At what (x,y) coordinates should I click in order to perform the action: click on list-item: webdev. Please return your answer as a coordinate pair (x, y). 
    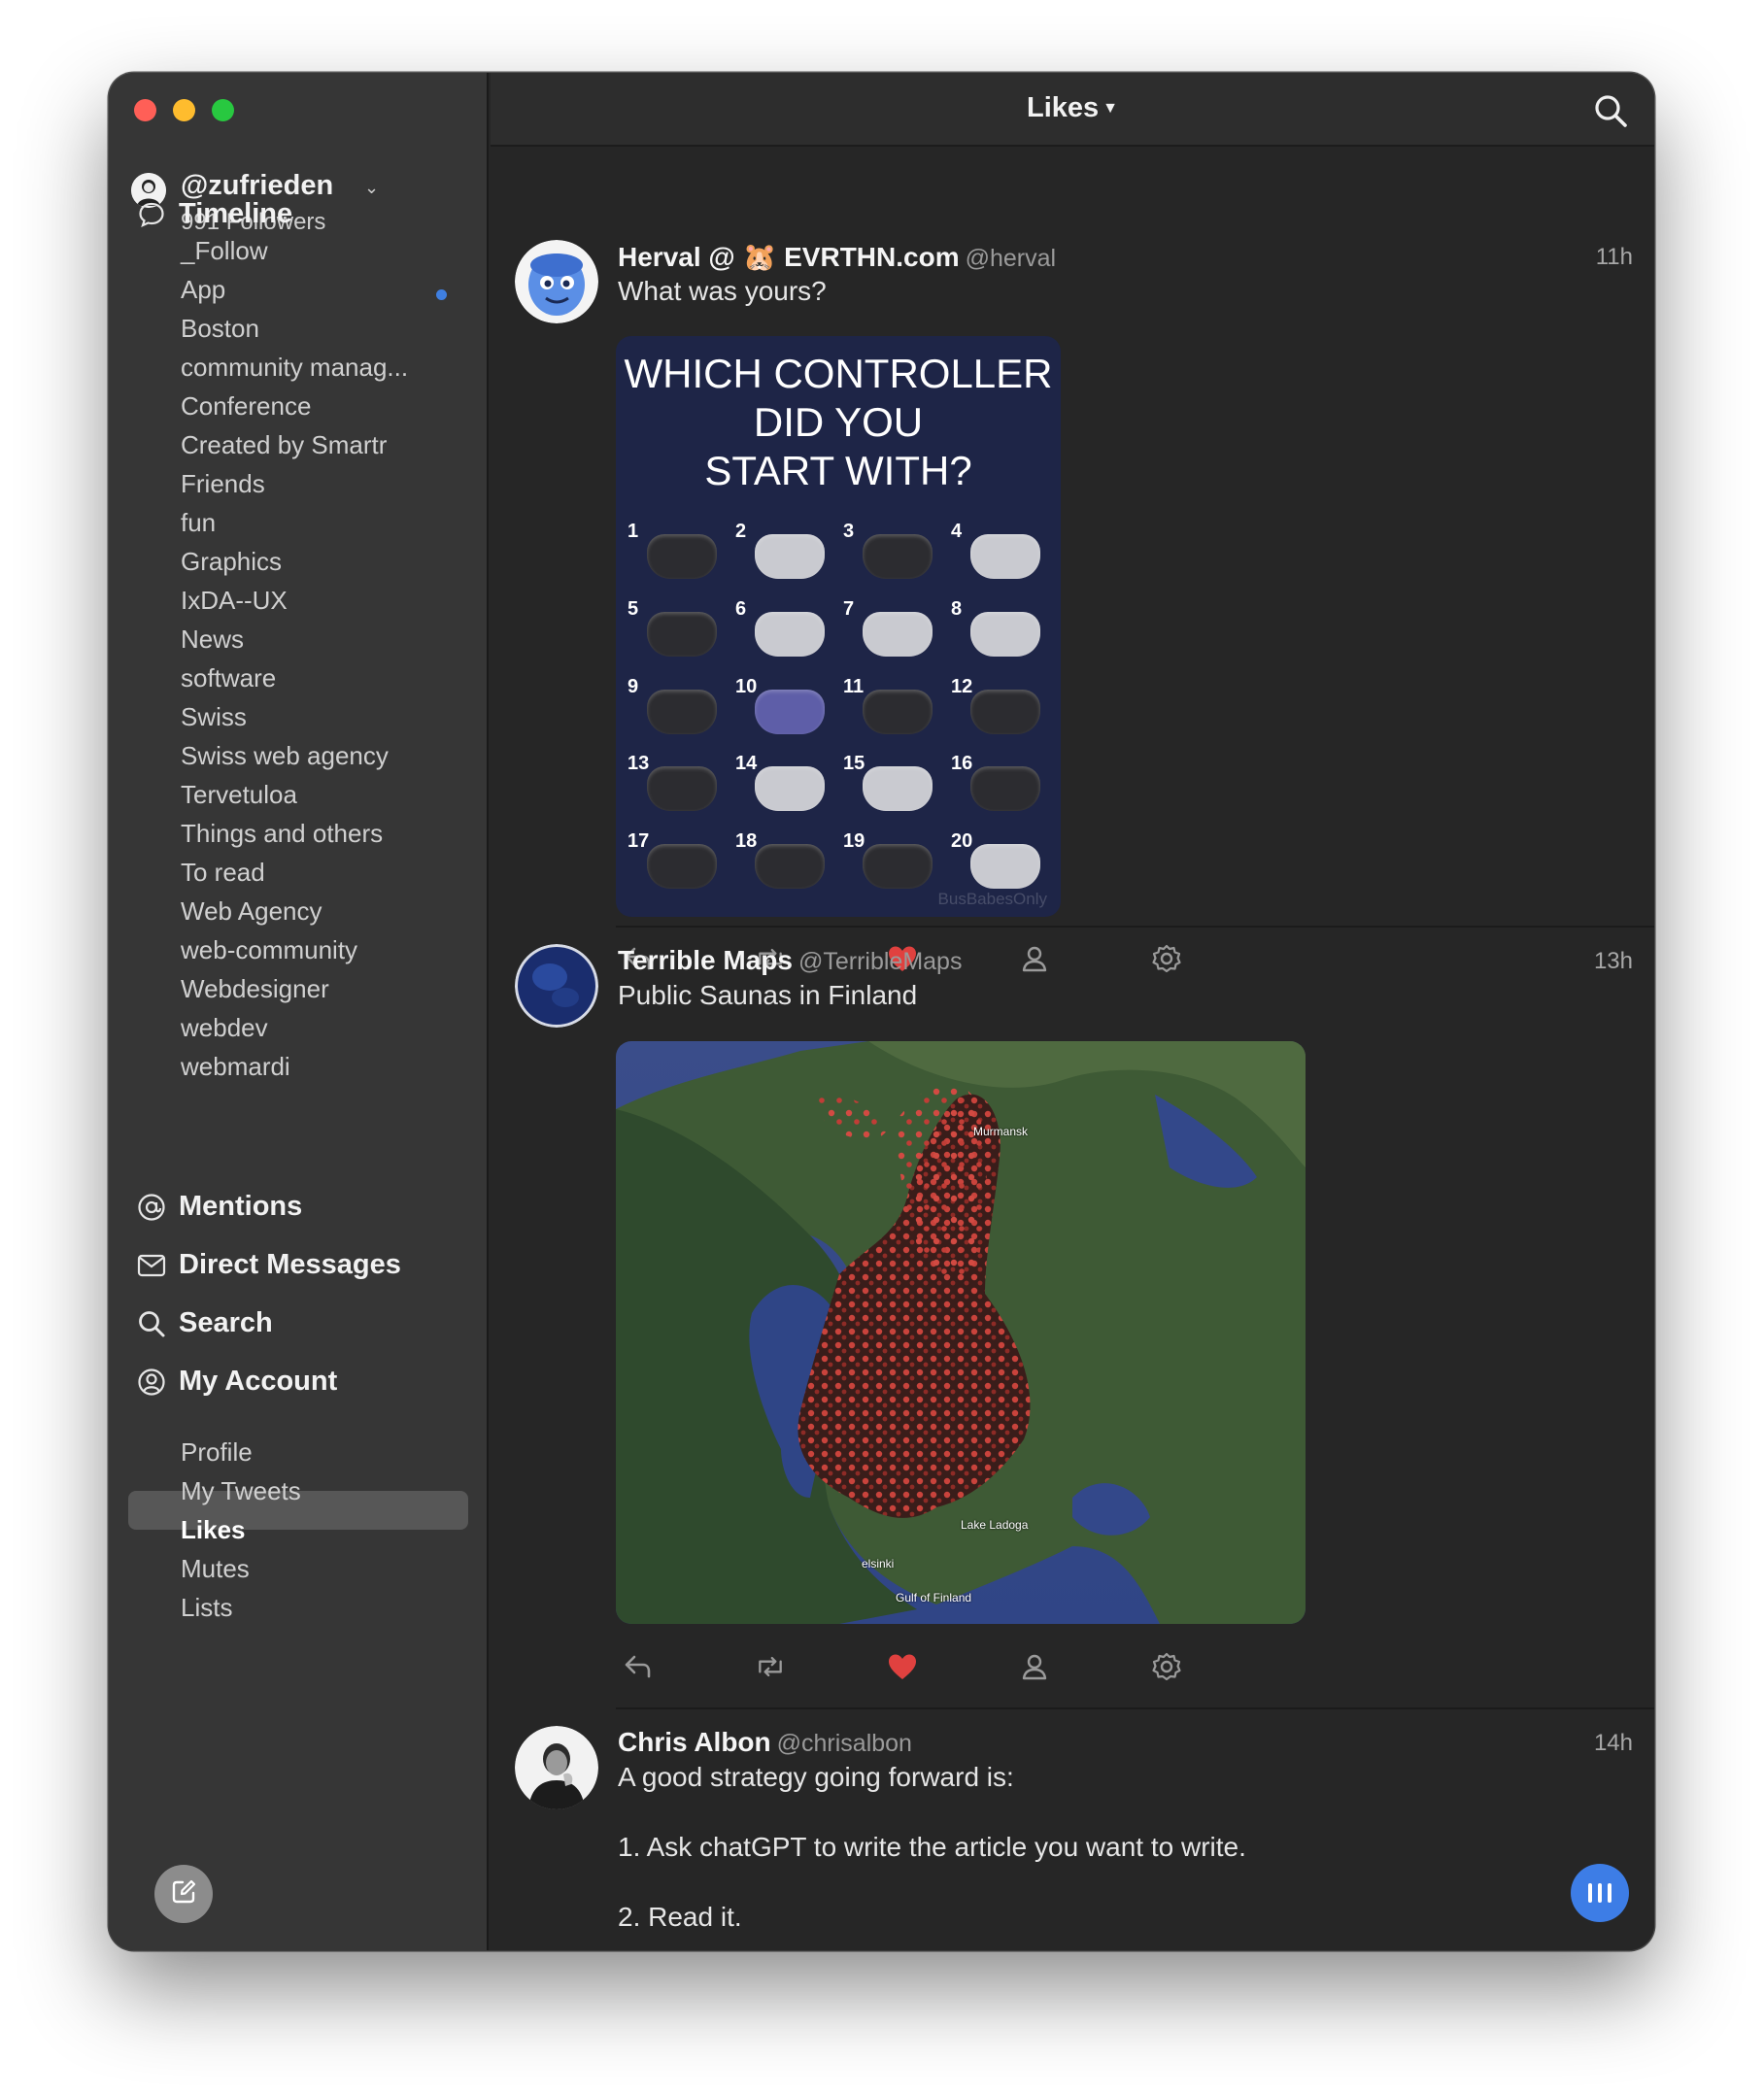
    Looking at the image, I should click on (294, 1027).